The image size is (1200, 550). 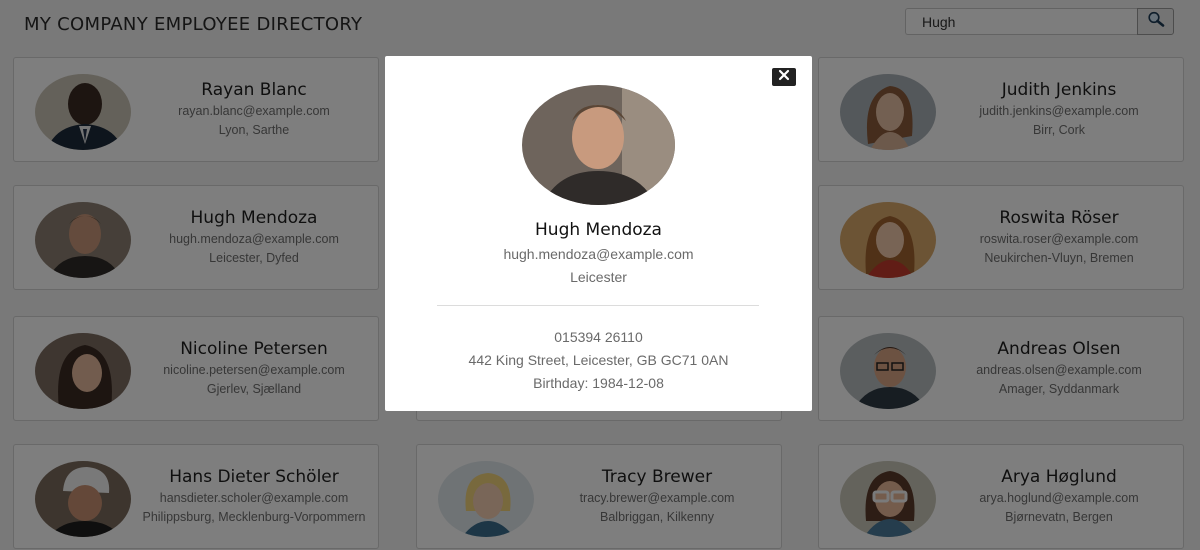 What do you see at coordinates (598, 277) in the screenshot?
I see `modal-employee-city: Leicester` at bounding box center [598, 277].